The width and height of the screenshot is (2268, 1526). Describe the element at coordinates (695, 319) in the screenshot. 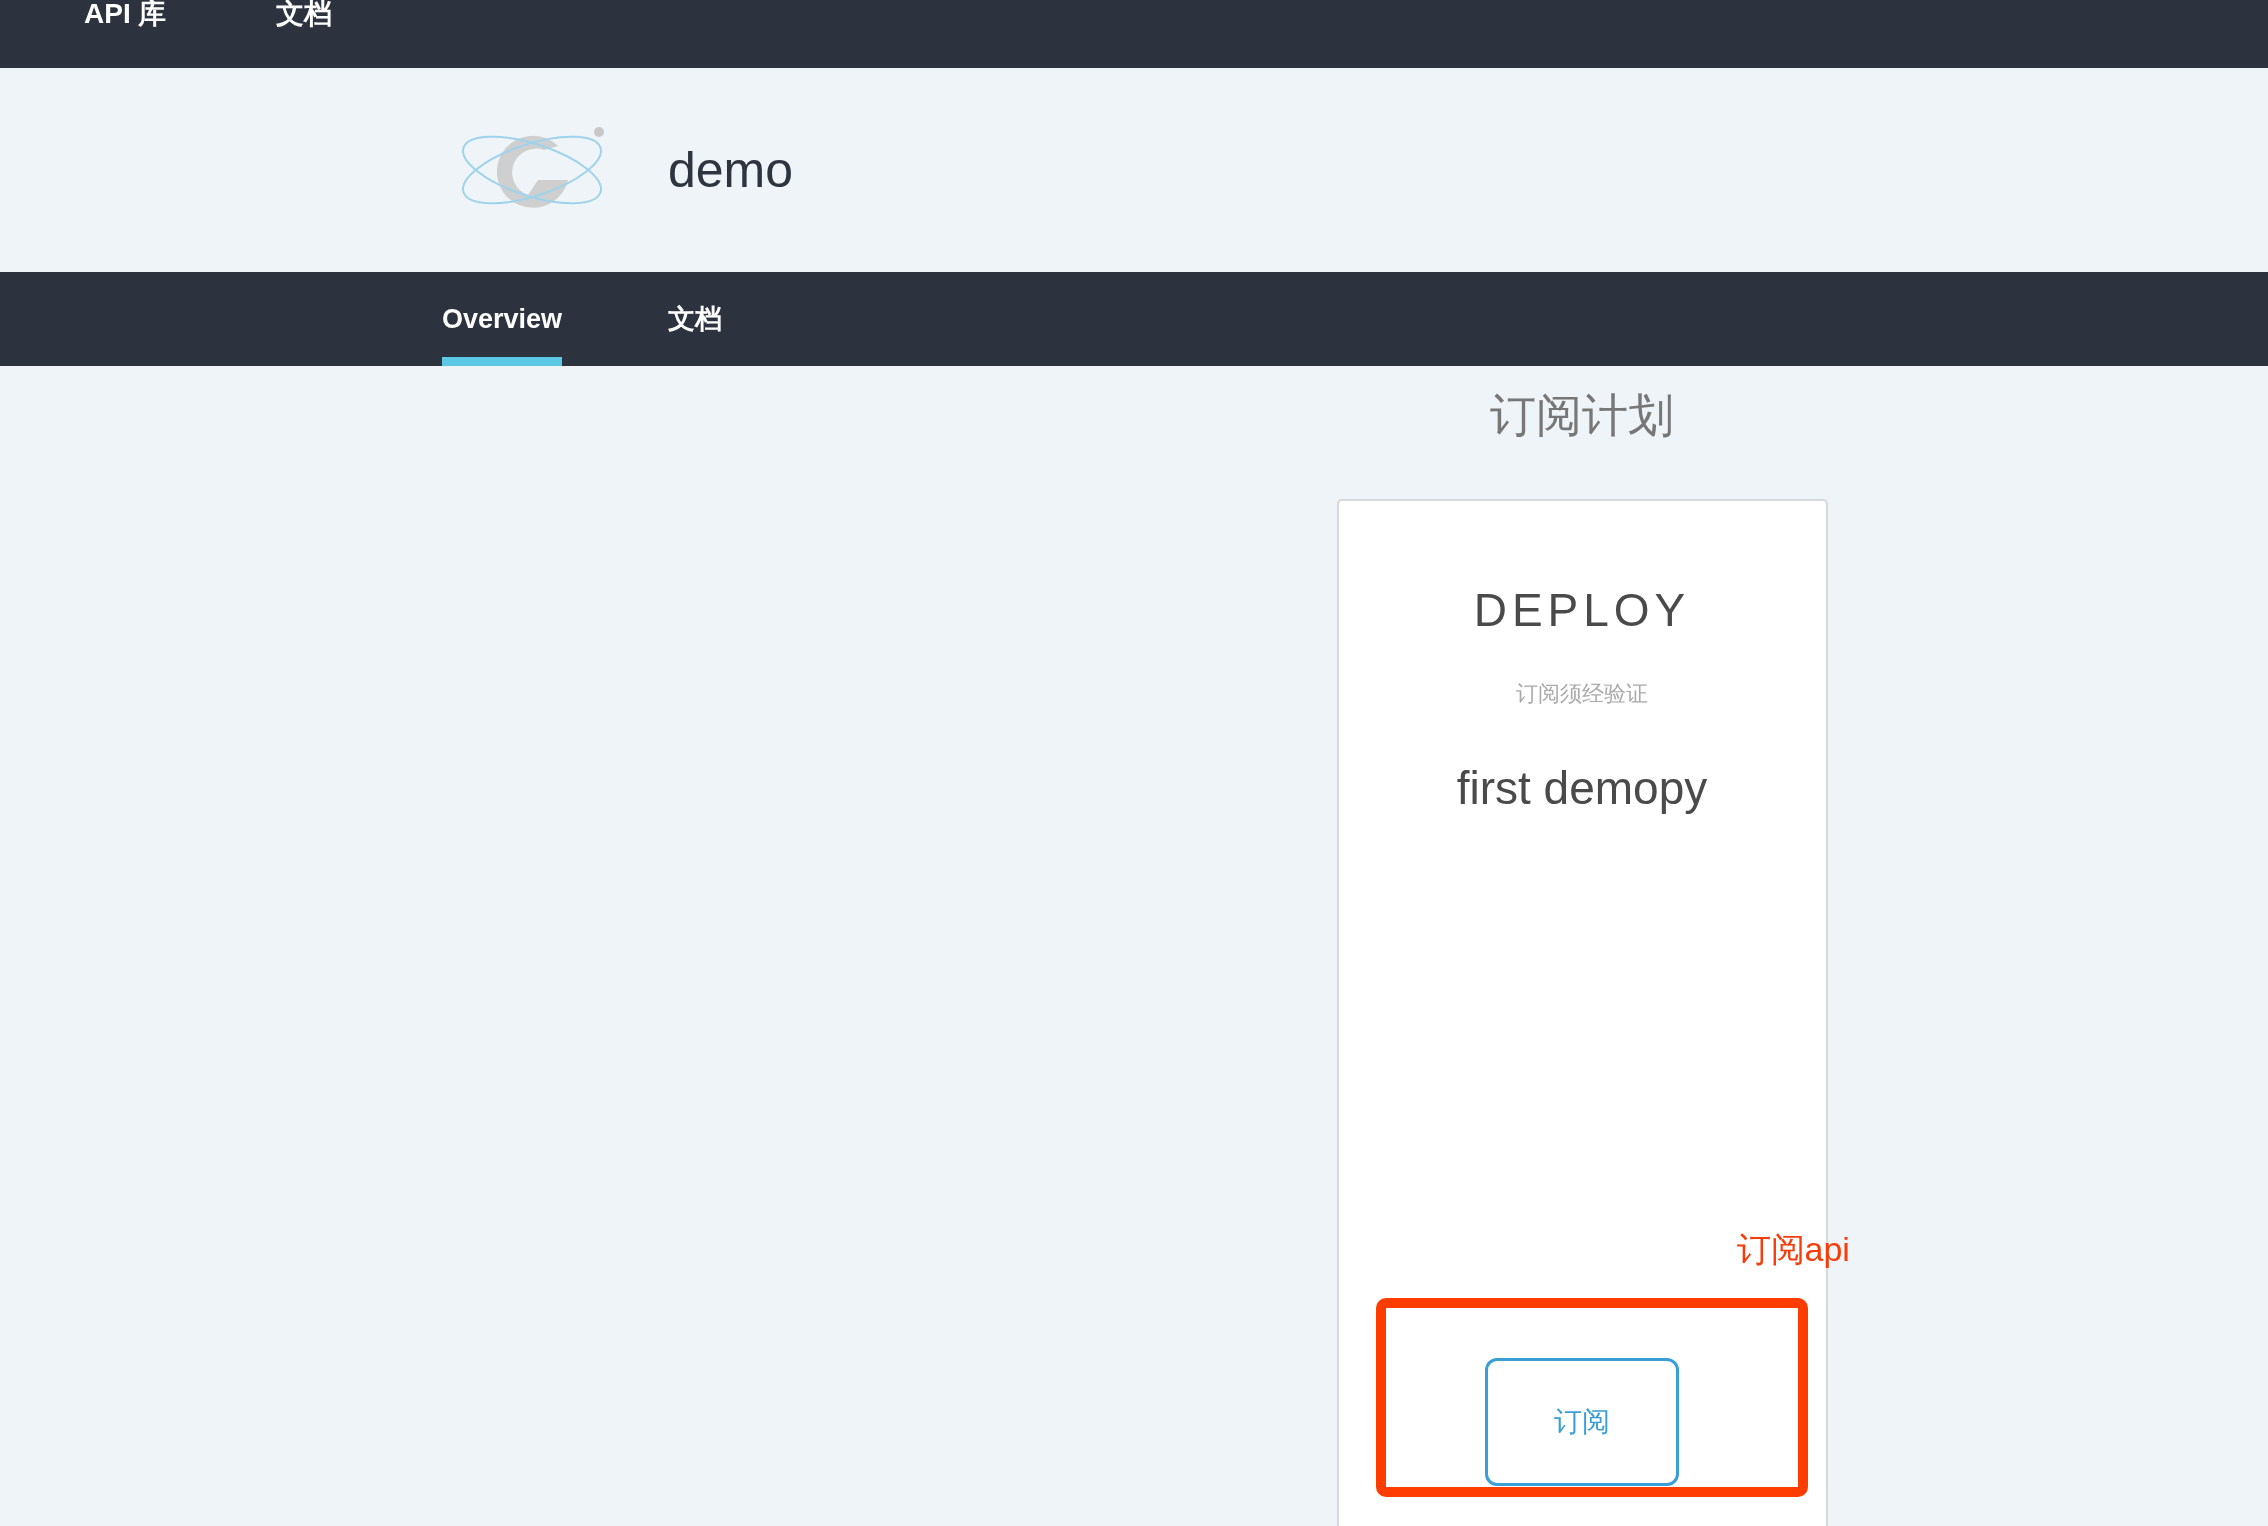

I see `tab: 文档` at that location.